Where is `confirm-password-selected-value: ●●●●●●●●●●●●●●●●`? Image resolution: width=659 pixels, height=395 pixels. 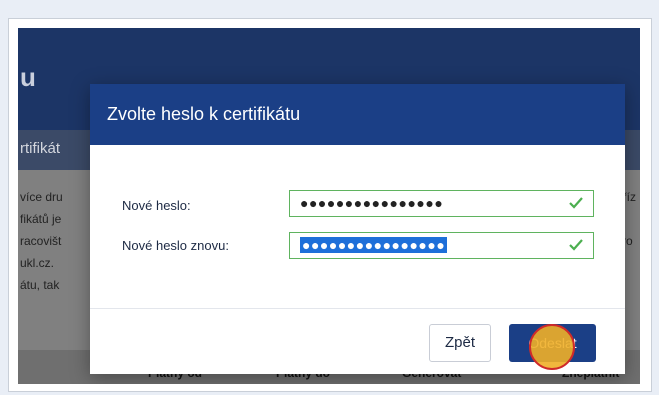 confirm-password-selected-value: ●●●●●●●●●●●●●●●● is located at coordinates (374, 245).